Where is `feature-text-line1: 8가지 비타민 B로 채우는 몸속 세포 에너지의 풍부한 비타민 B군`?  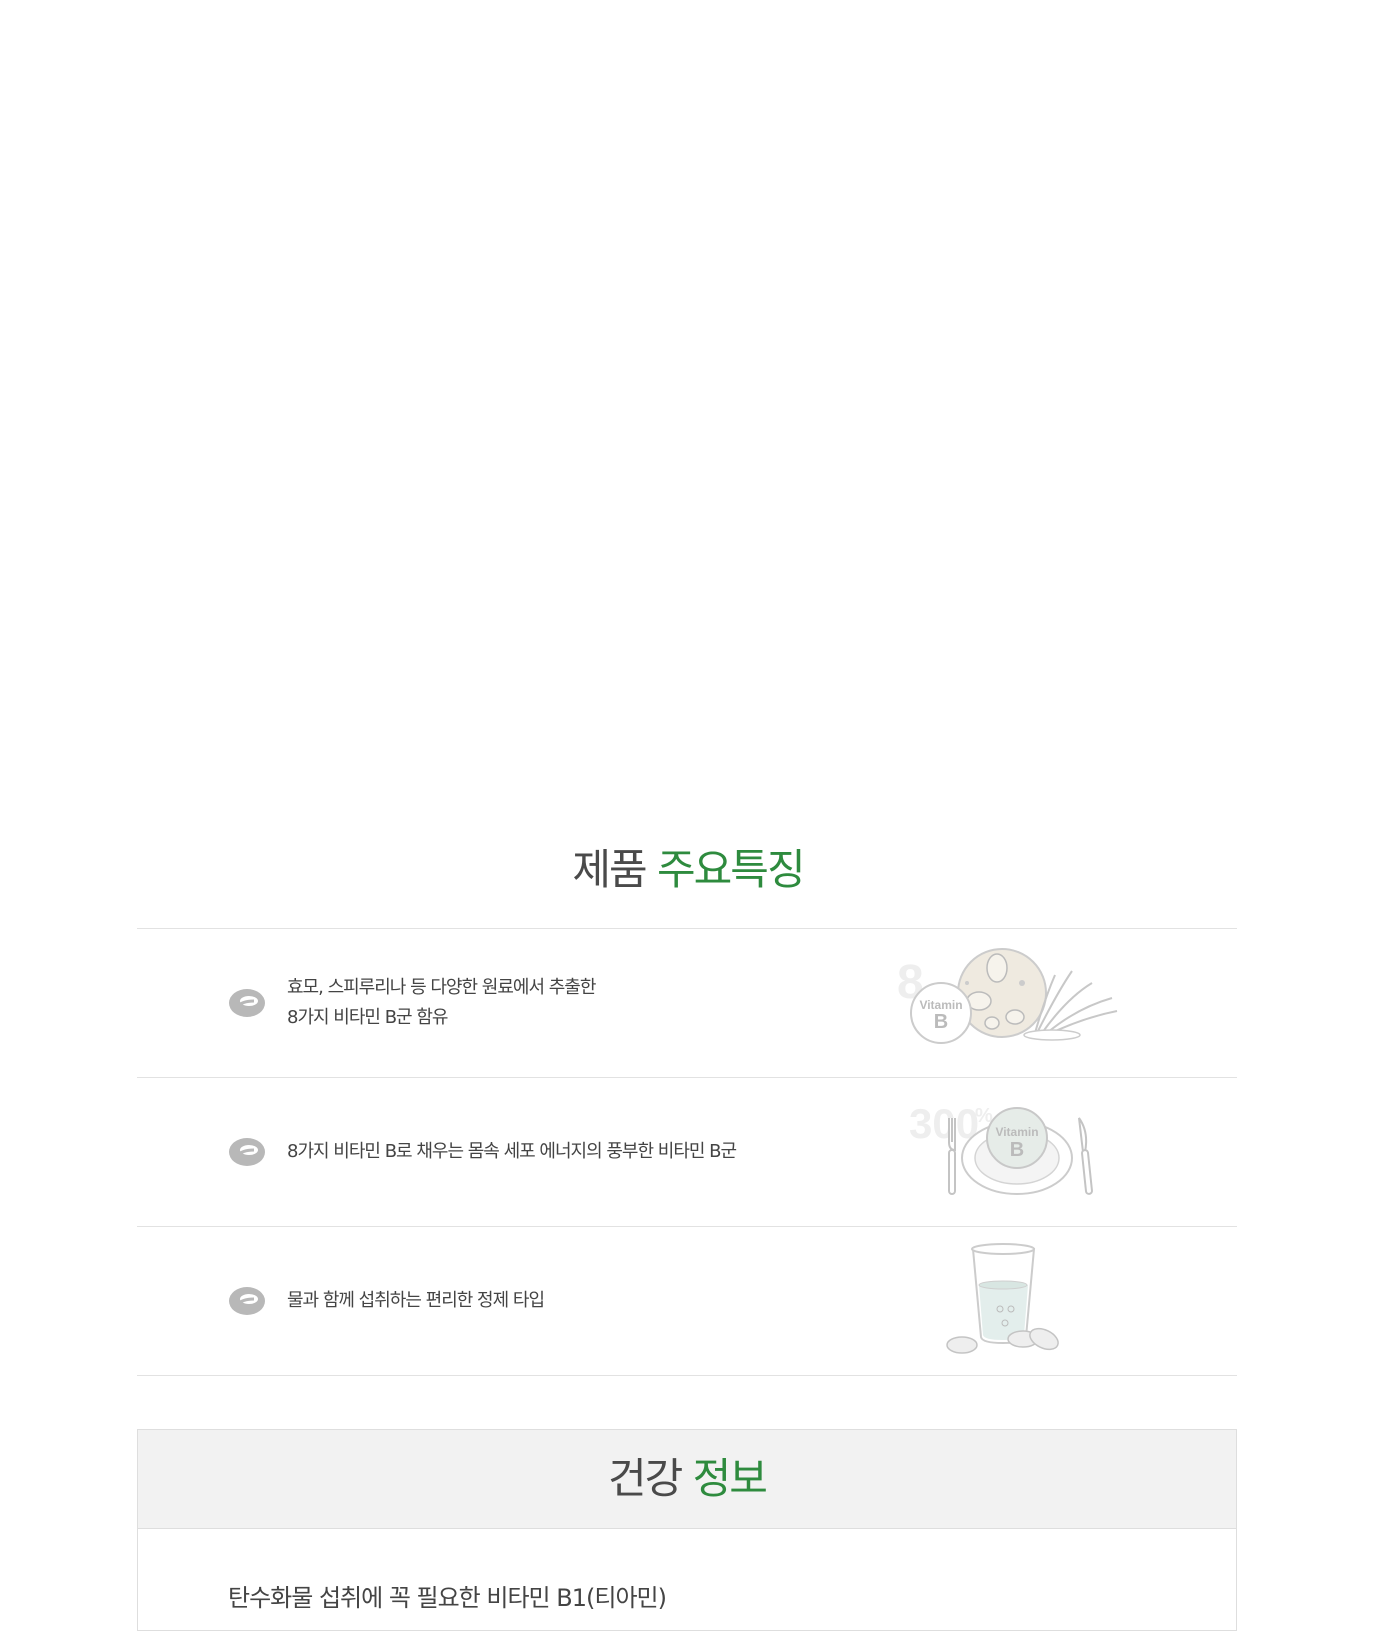 feature-text-line1: 8가지 비타민 B로 채우는 몸속 세포 에너지의 풍부한 비타민 B군 is located at coordinates (512, 1151).